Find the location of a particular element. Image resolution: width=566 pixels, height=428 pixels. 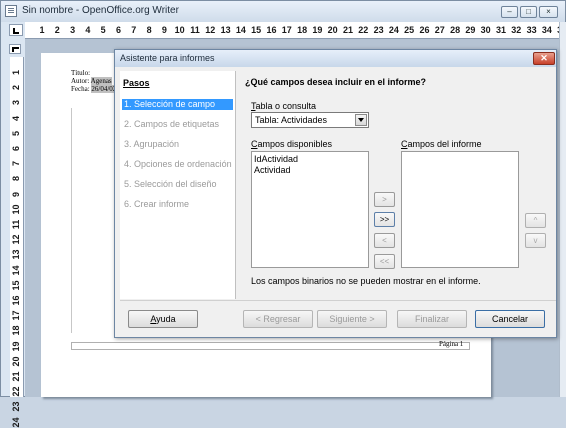

back-button: < Regresar is located at coordinates (278, 319).